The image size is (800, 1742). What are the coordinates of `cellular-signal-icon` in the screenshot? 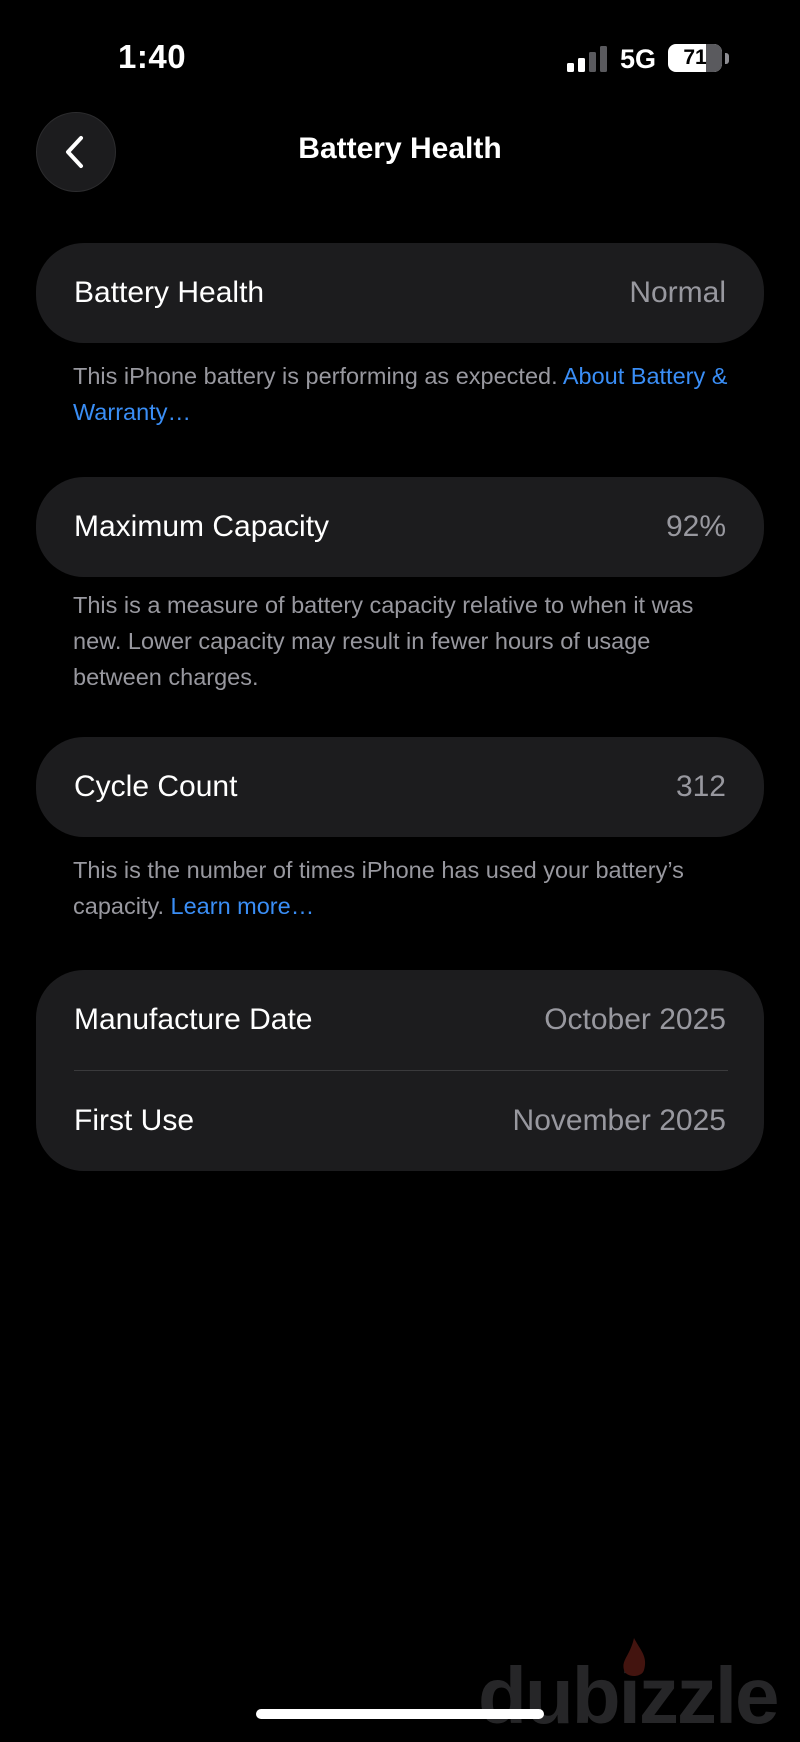 It's located at (587, 59).